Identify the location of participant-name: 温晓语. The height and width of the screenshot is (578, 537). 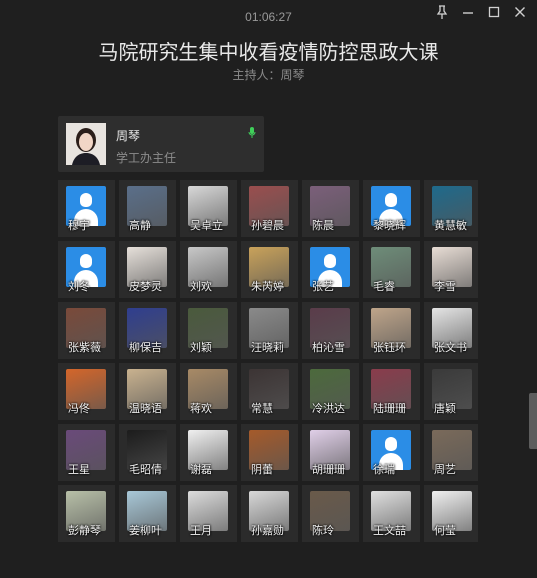
(145, 409).